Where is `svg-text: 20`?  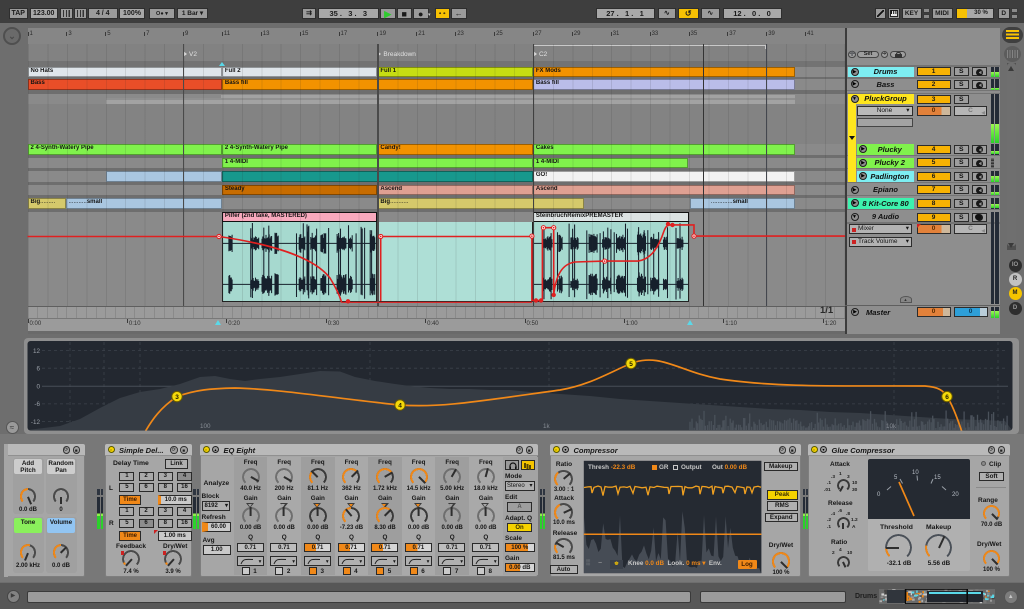 svg-text: 20 is located at coordinates (955, 495).